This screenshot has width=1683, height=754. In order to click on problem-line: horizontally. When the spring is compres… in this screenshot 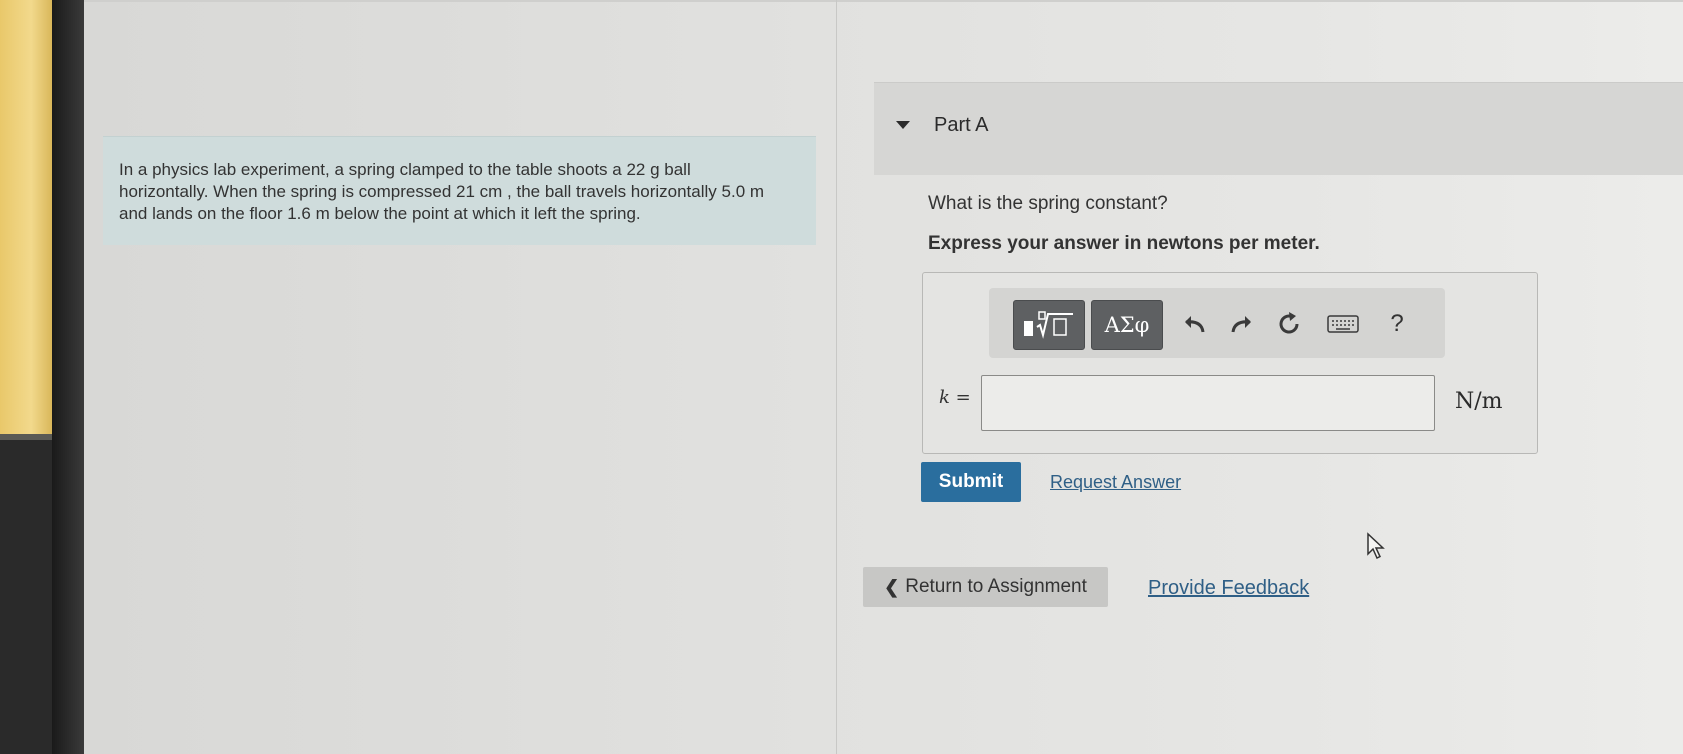, I will do `click(442, 191)`.